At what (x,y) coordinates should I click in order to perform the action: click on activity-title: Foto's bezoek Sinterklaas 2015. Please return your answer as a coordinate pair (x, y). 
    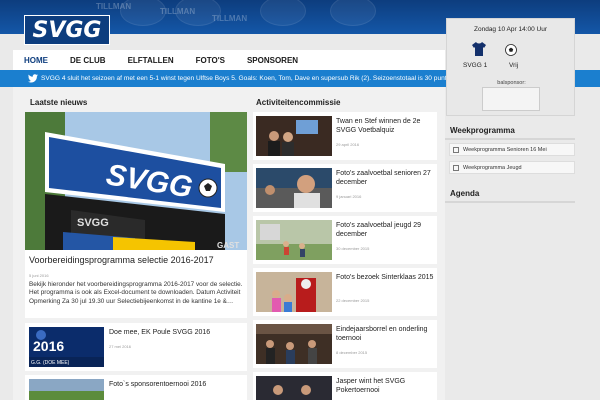
    Looking at the image, I should click on (386, 277).